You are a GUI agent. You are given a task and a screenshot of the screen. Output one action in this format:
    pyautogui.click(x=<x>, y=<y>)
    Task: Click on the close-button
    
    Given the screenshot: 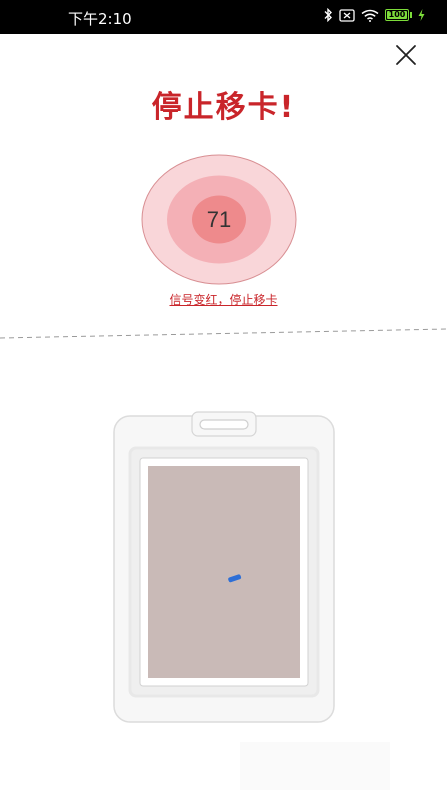 What is the action you would take?
    pyautogui.click(x=406, y=55)
    